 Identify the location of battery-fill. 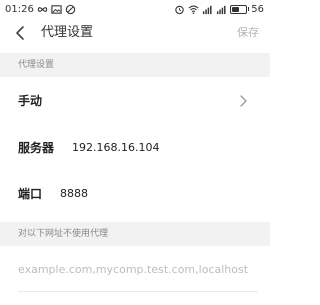
(235, 9).